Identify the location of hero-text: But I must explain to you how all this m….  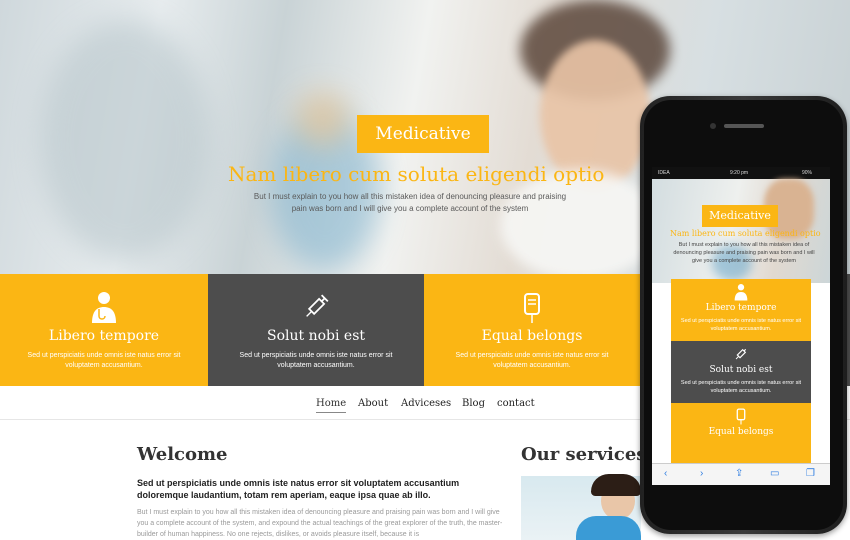
(410, 202).